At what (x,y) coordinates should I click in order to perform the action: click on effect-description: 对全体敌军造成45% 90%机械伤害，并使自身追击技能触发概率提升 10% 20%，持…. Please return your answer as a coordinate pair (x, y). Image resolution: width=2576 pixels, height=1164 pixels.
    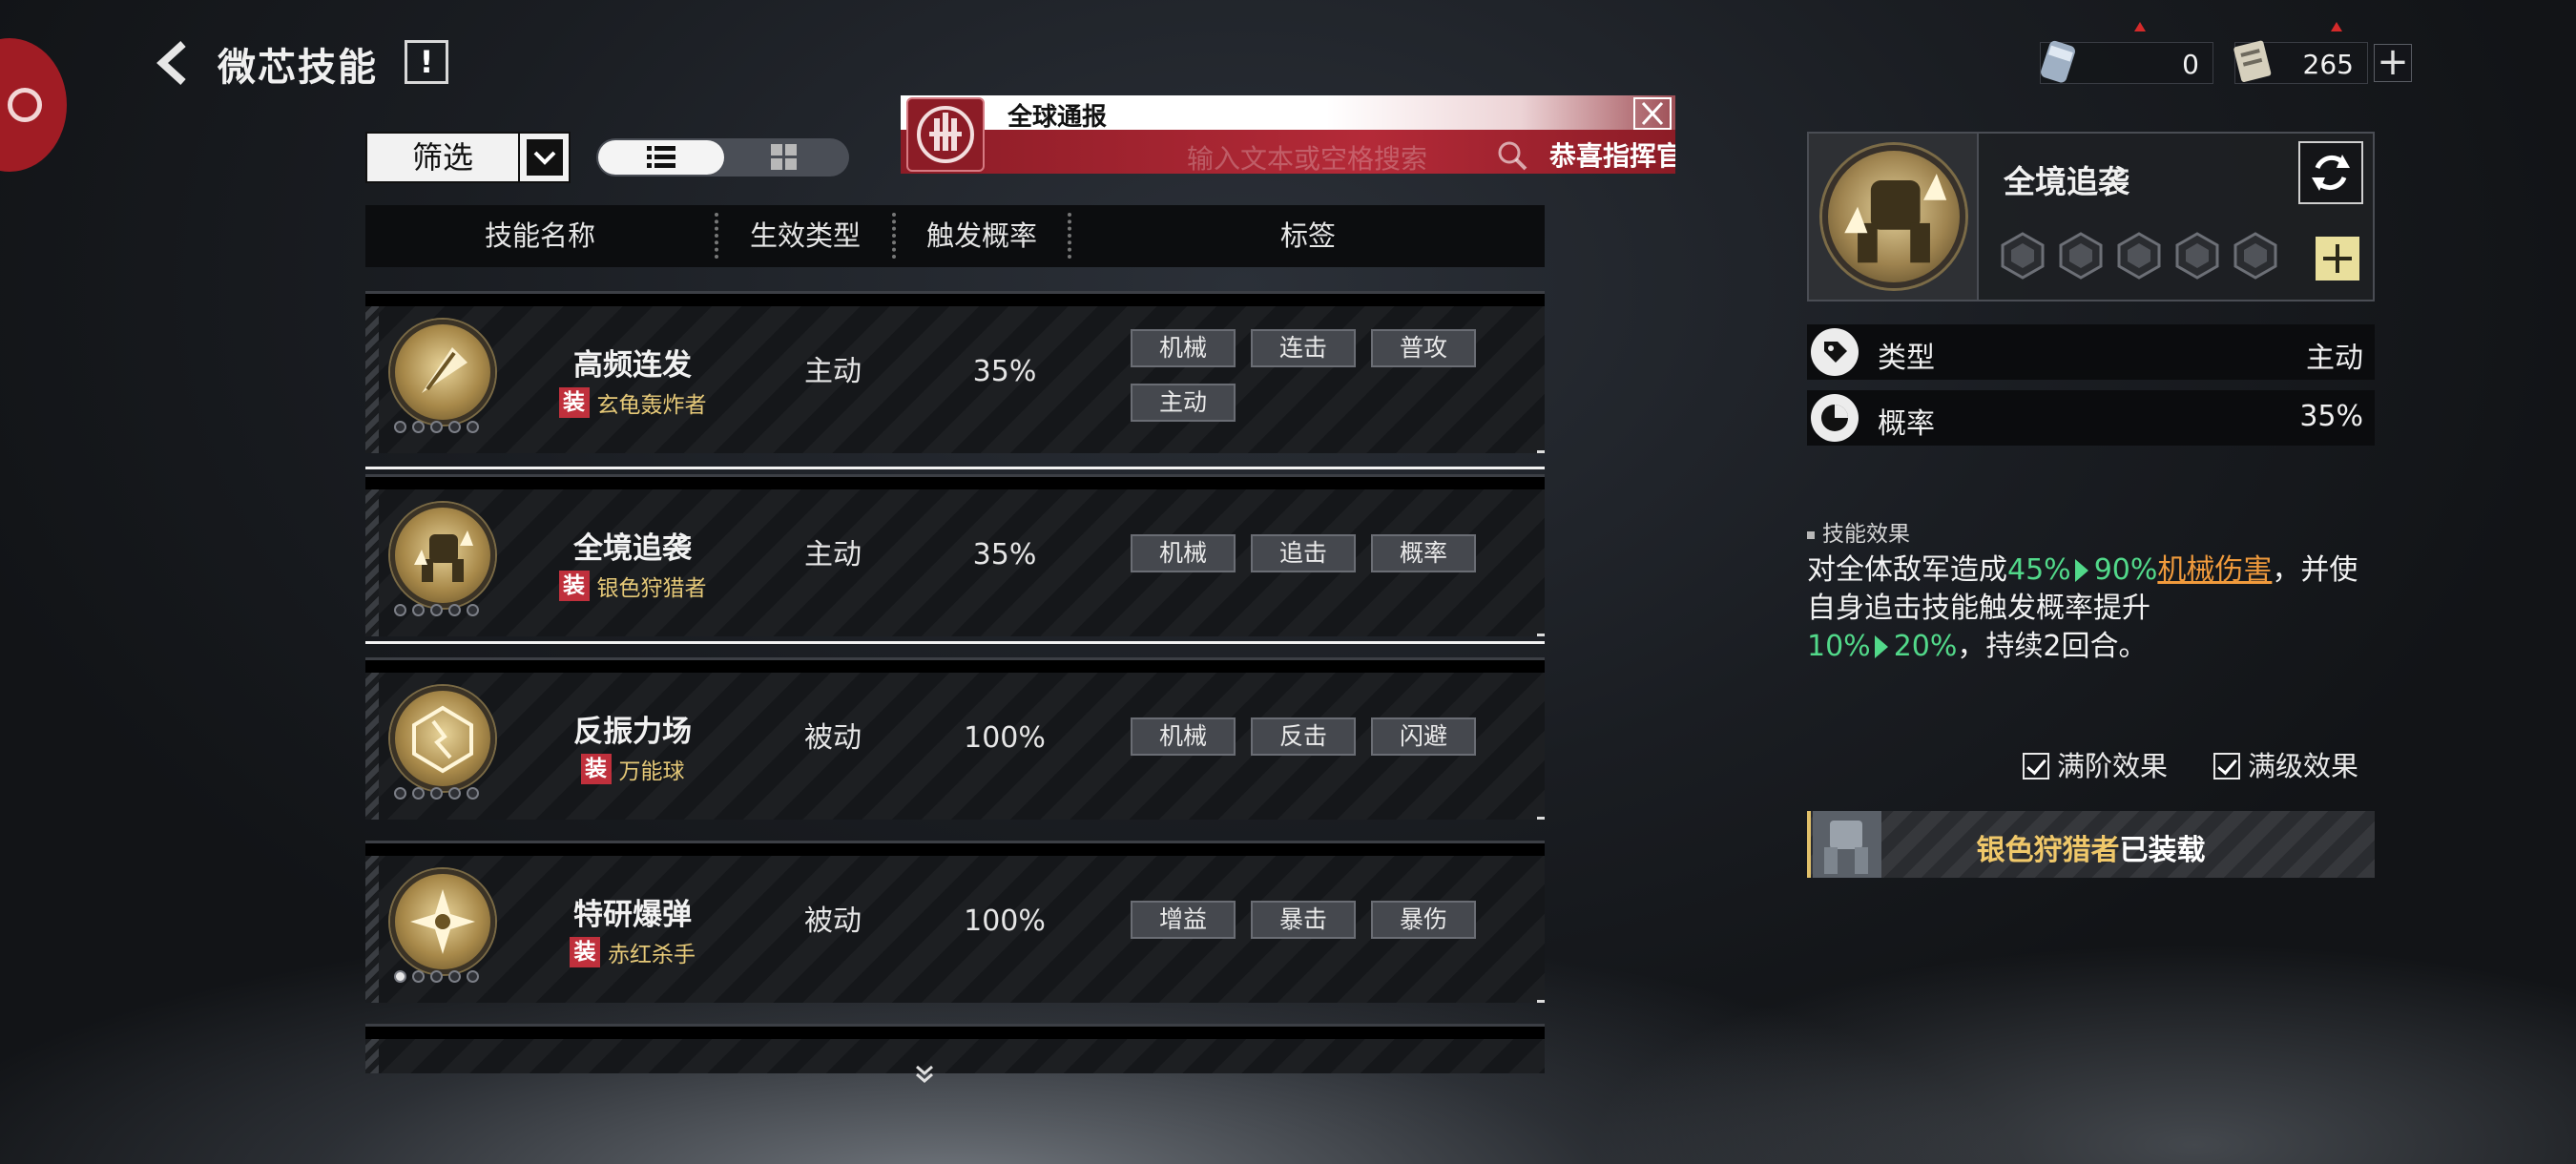
    Looking at the image, I should click on (2093, 609).